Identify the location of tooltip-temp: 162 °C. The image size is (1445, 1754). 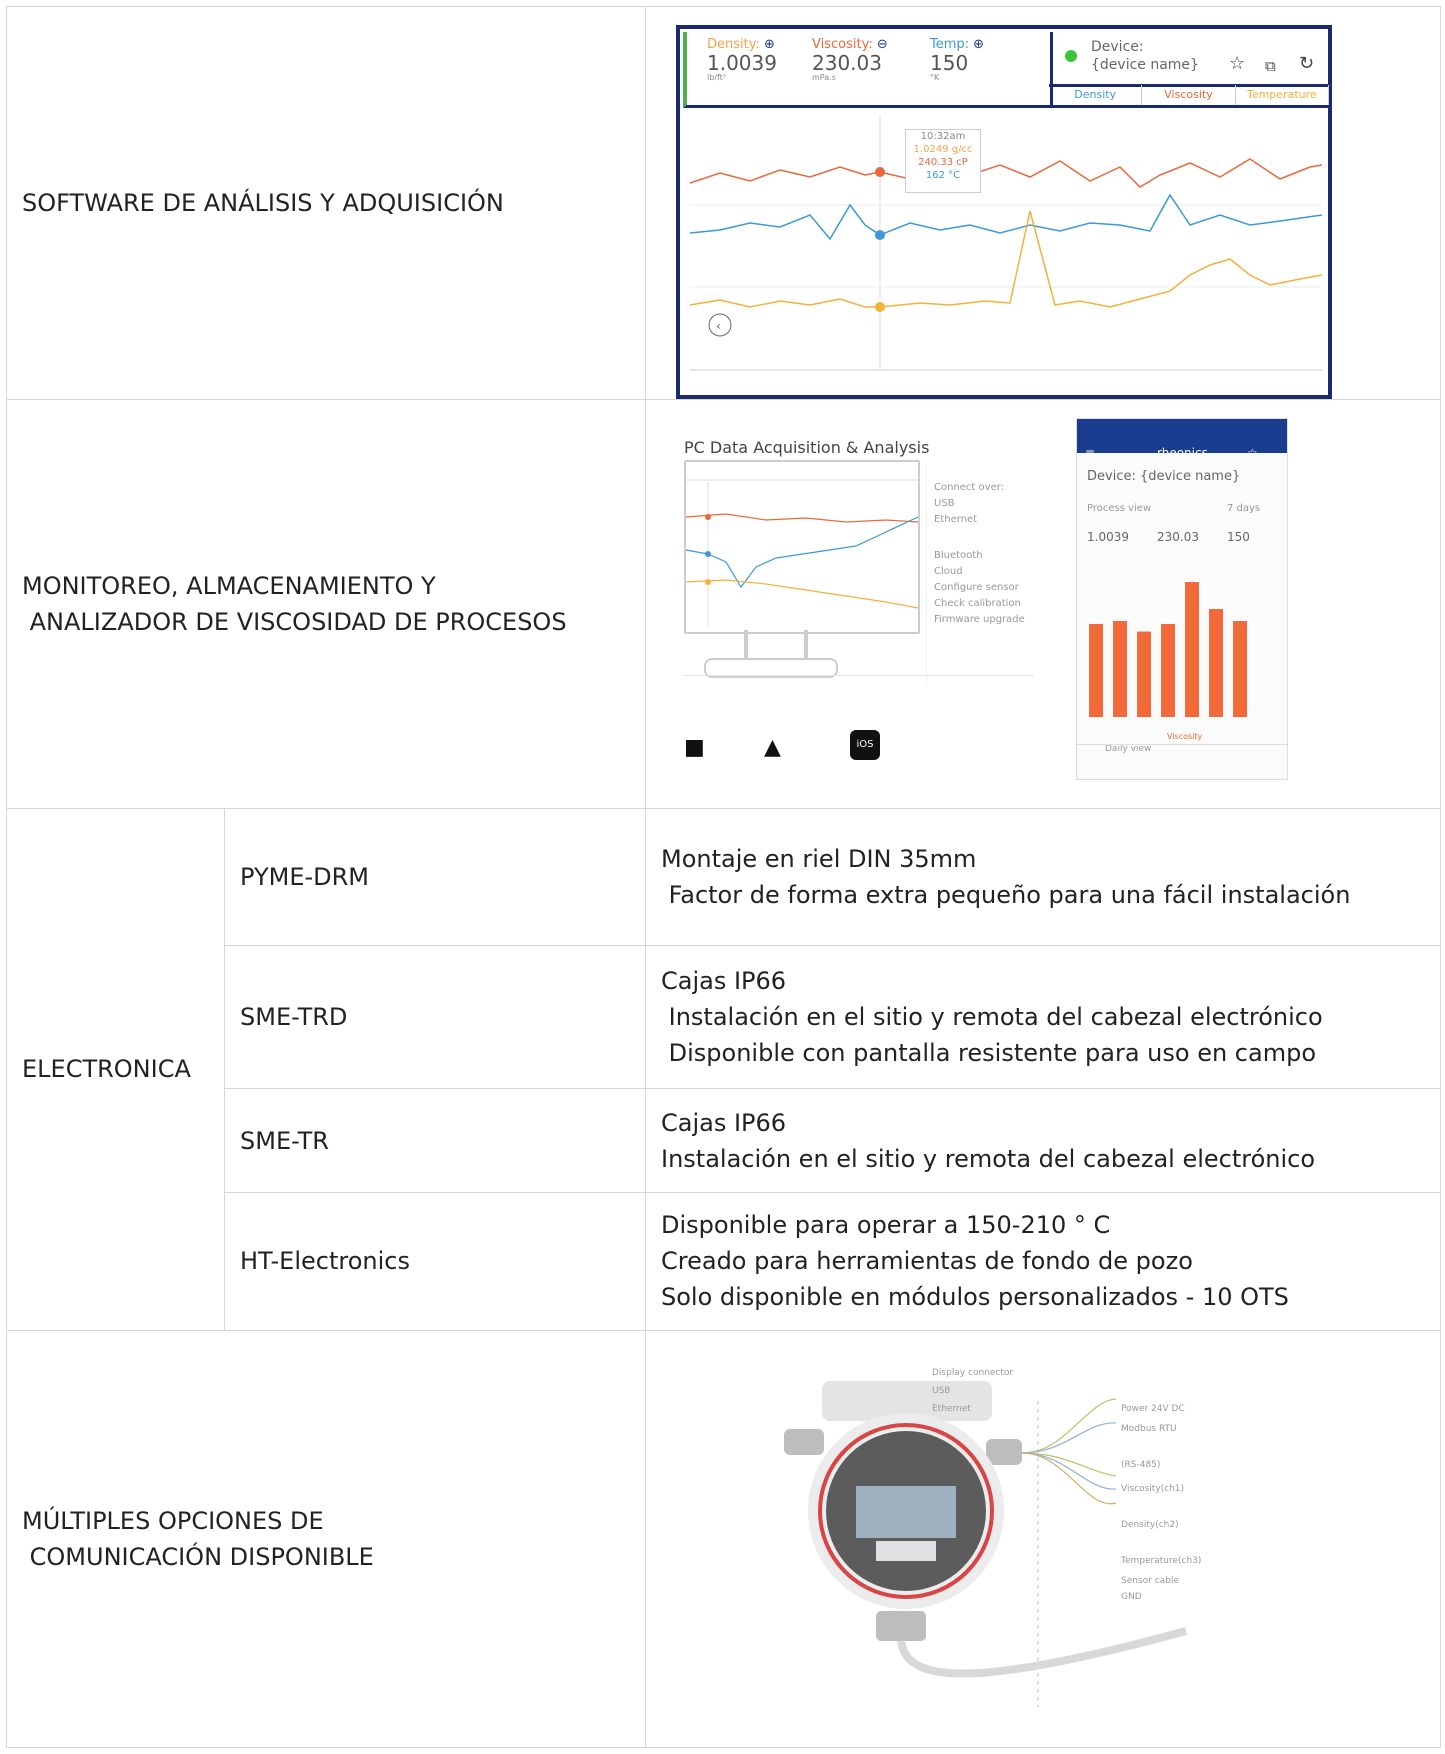
(943, 175).